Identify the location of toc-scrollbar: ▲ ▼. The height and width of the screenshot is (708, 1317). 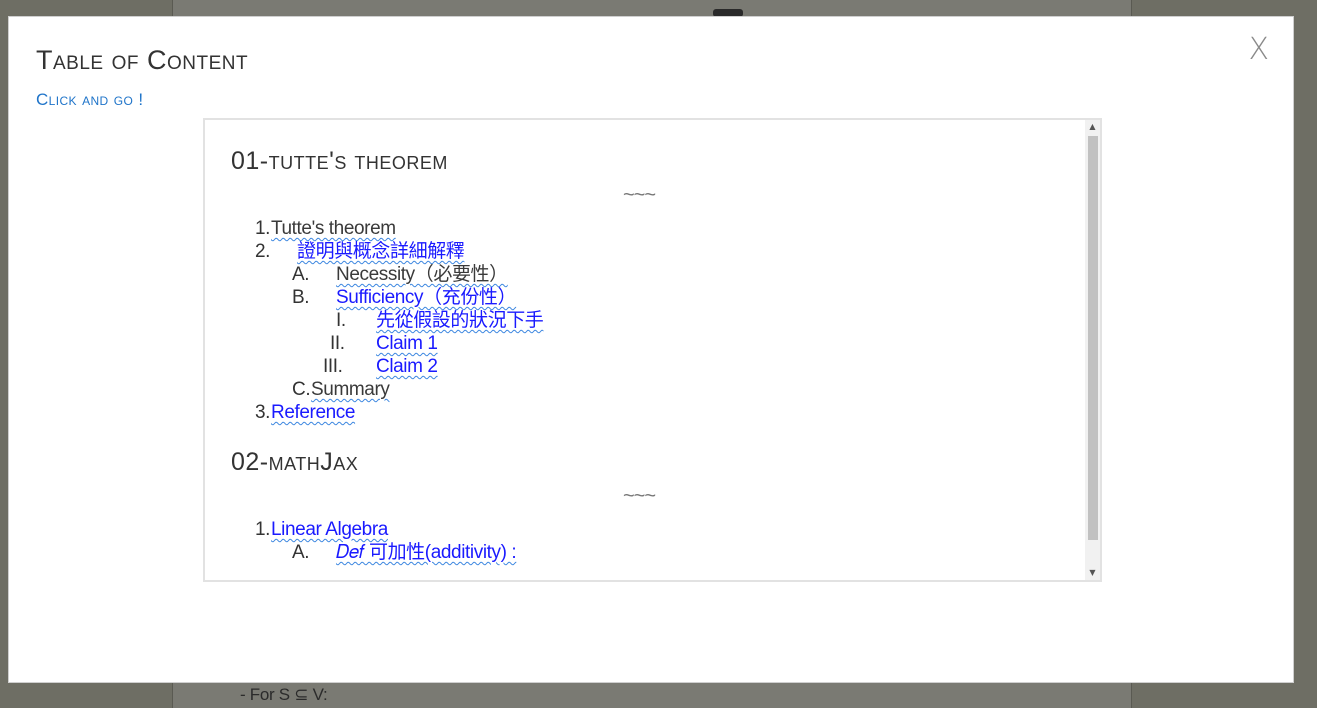
(1092, 350).